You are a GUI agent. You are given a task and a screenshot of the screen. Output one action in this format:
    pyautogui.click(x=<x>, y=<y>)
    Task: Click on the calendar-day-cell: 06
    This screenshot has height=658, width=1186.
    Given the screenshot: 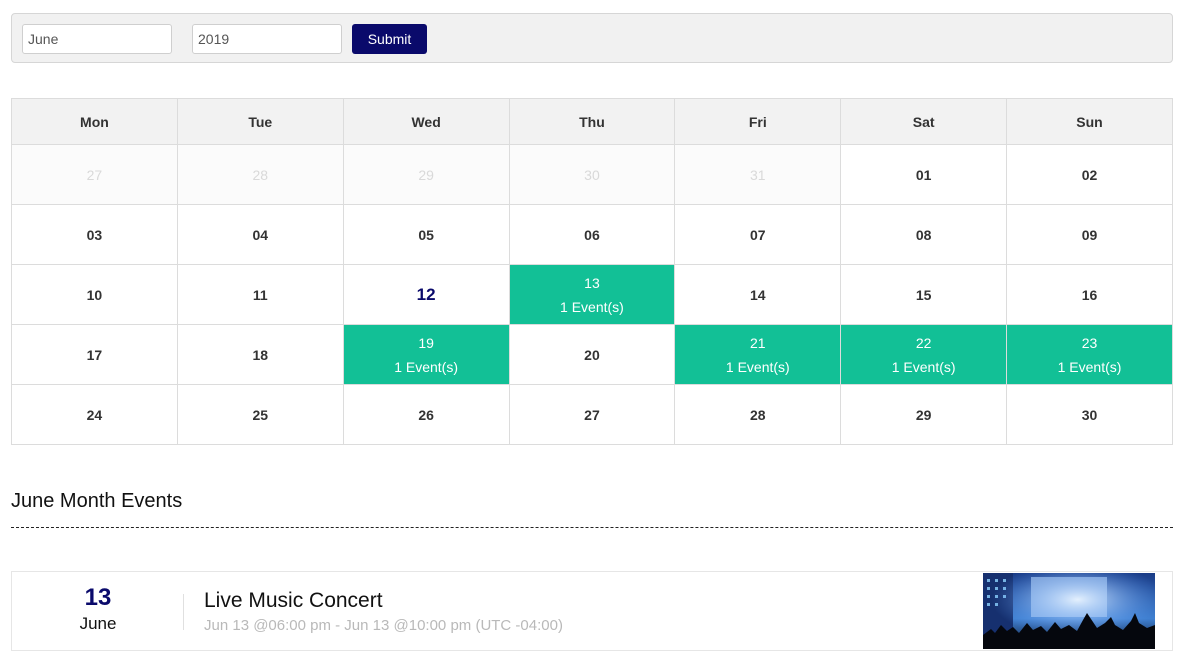 What is the action you would take?
    pyautogui.click(x=592, y=234)
    